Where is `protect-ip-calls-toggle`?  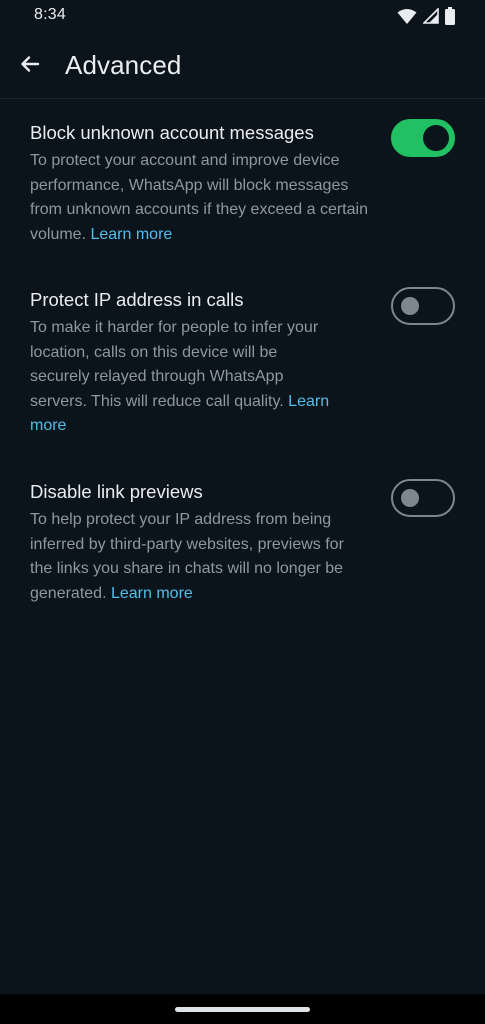
protect-ip-calls-toggle is located at coordinates (423, 306).